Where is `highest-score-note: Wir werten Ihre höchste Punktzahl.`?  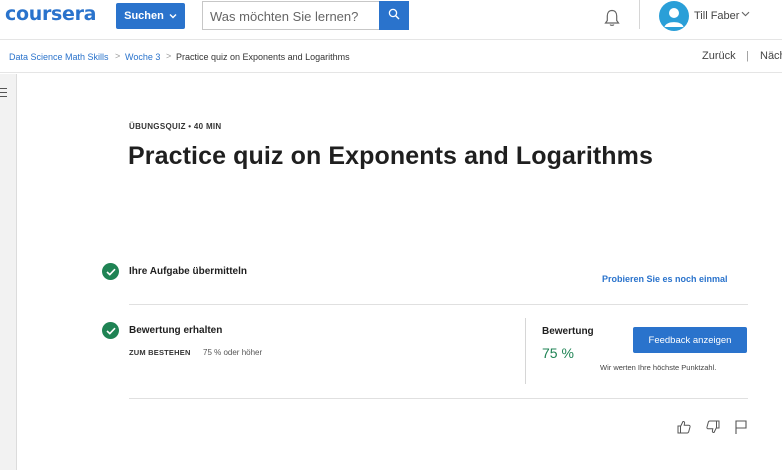
highest-score-note: Wir werten Ihre höchste Punktzahl. is located at coordinates (658, 367).